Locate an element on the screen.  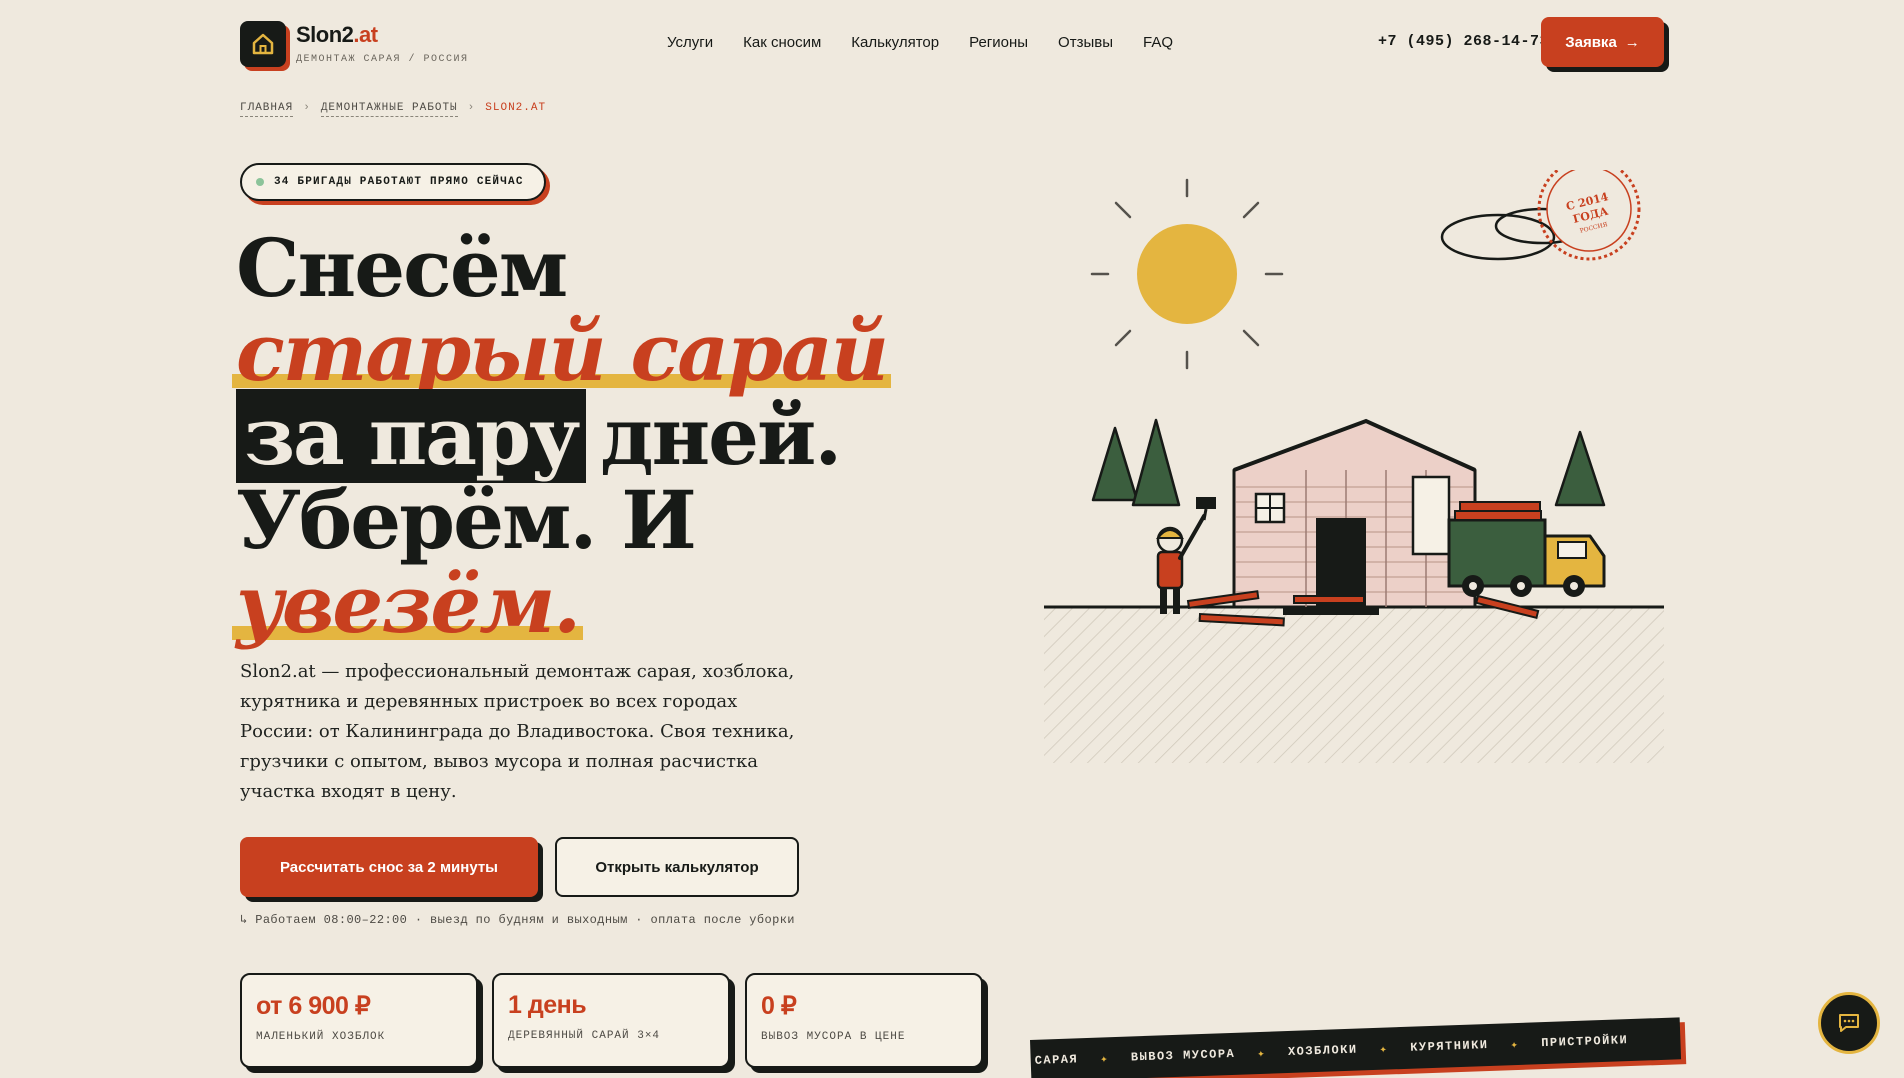
nav-item-reviews: Отзывы is located at coordinates (1085, 42).